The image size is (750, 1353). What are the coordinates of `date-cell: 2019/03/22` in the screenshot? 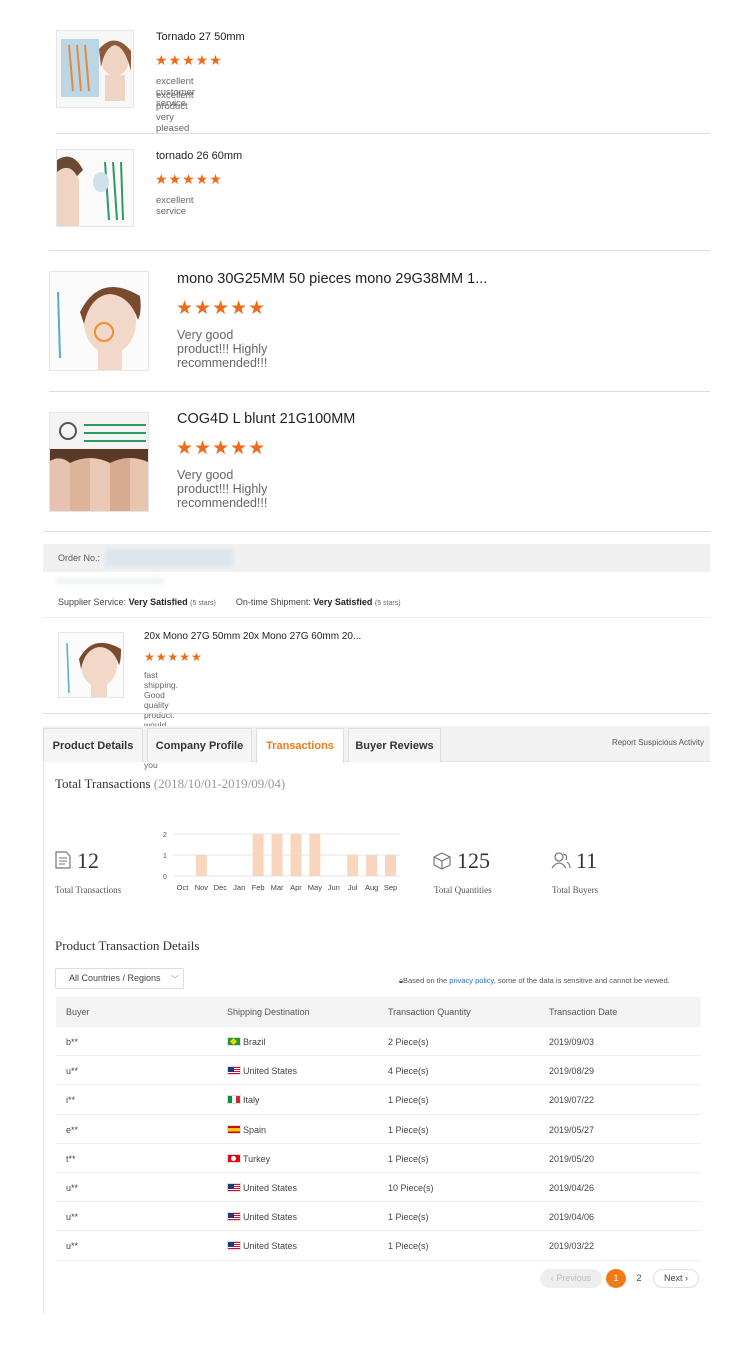 It's located at (572, 1246).